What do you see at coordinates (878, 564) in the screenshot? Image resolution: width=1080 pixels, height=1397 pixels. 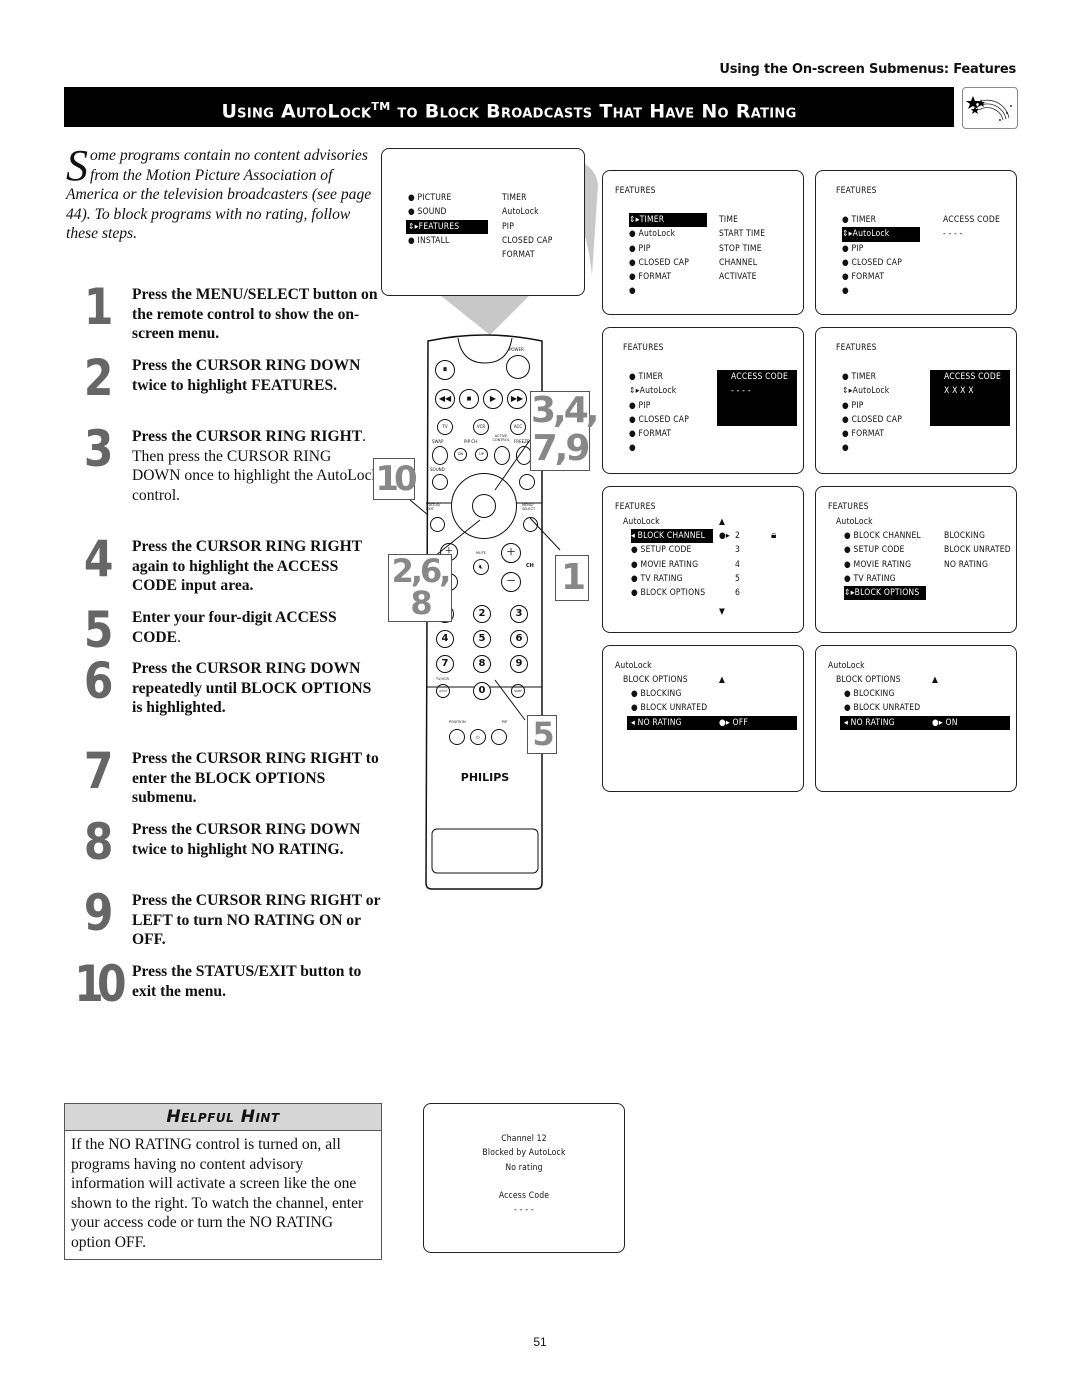 I see `list-item: ● MOVIE RATING` at bounding box center [878, 564].